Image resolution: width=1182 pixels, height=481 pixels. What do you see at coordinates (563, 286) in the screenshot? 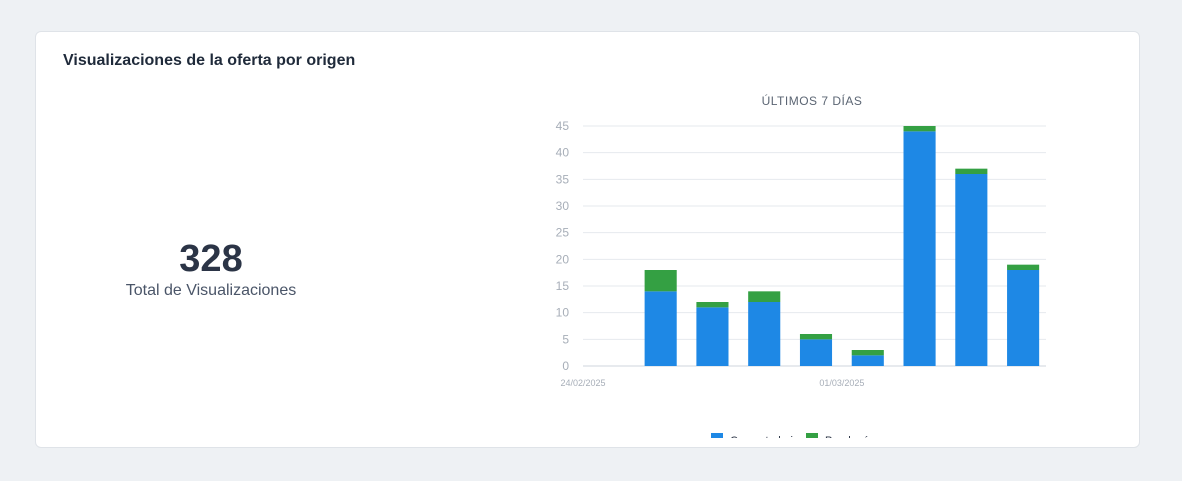
I see `y-tick-label: 15` at bounding box center [563, 286].